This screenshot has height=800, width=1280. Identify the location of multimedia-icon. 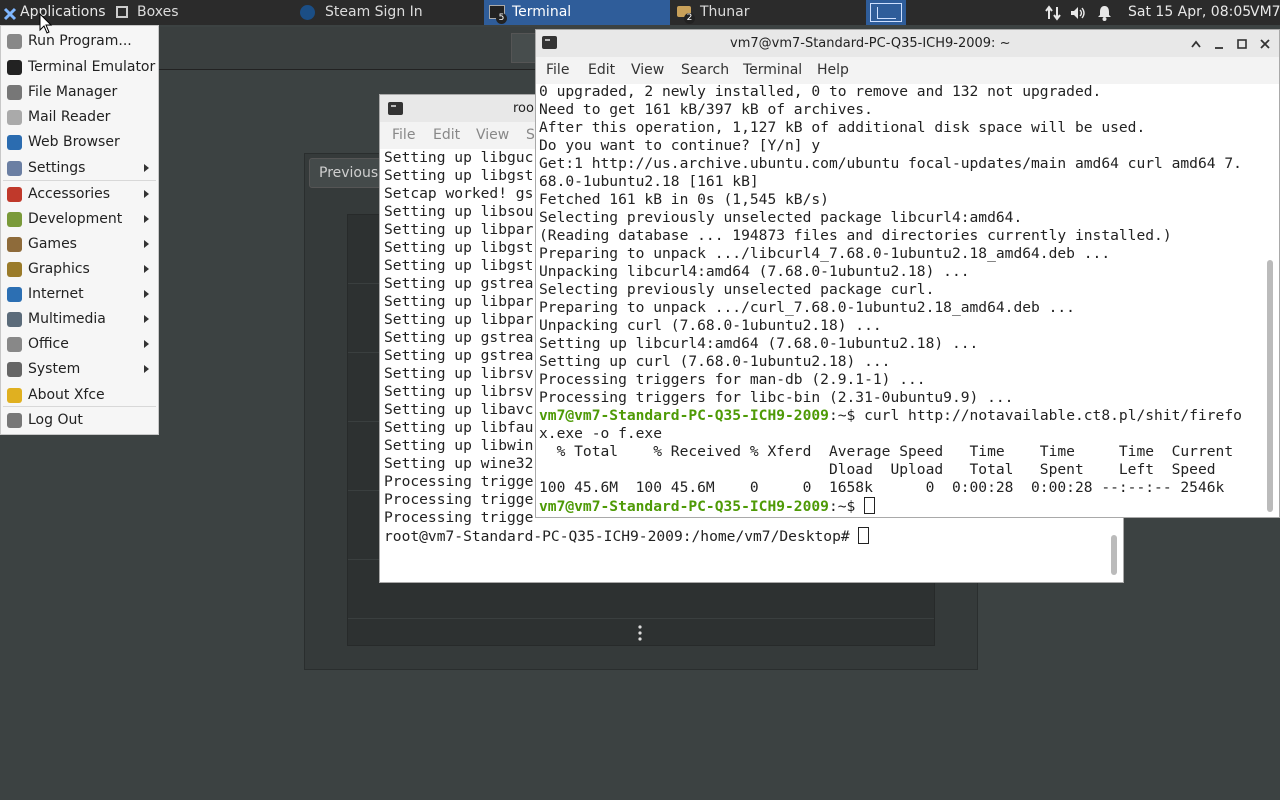
(14, 319).